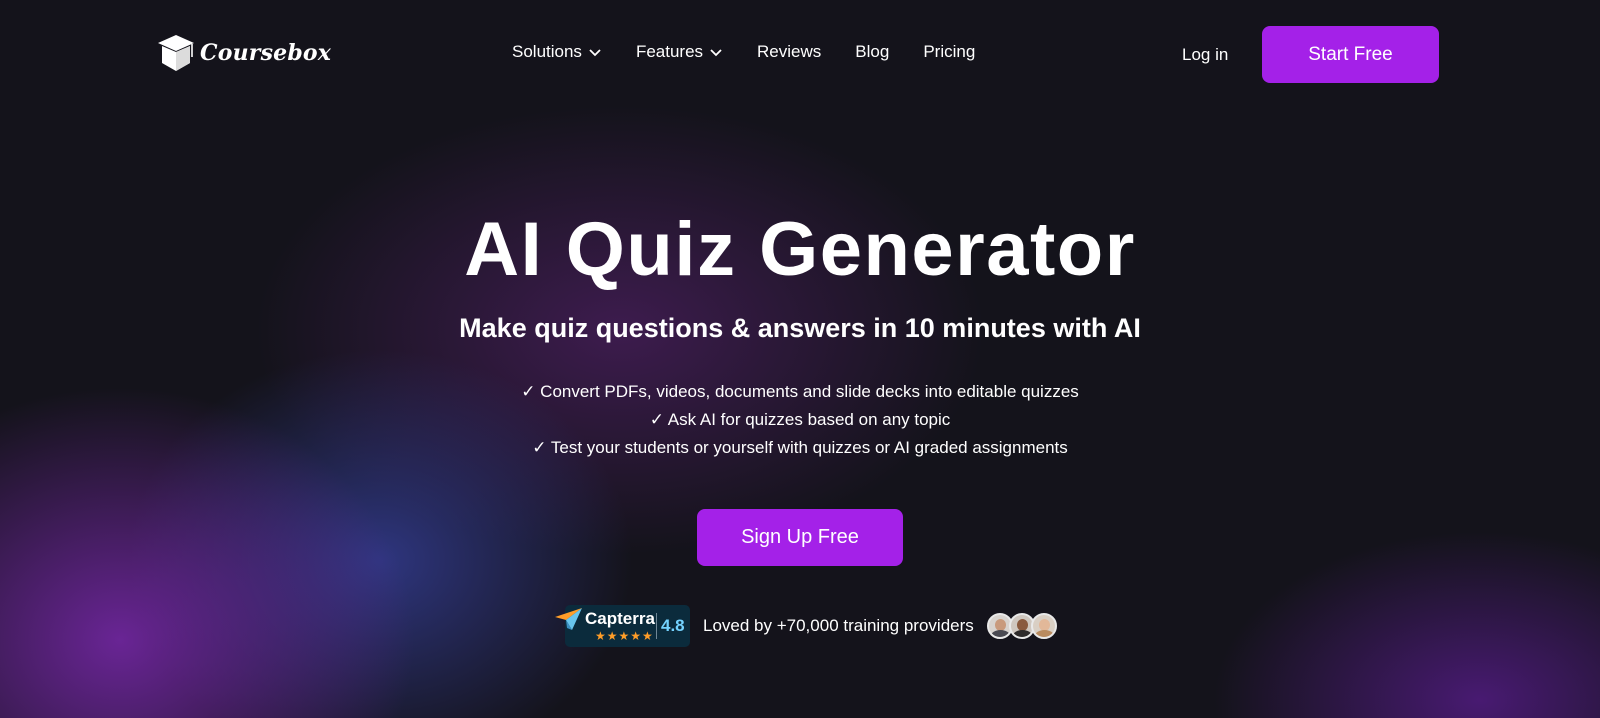  Describe the element at coordinates (838, 625) in the screenshot. I see `social-proof-text: Loved by +70,000 training providers` at that location.